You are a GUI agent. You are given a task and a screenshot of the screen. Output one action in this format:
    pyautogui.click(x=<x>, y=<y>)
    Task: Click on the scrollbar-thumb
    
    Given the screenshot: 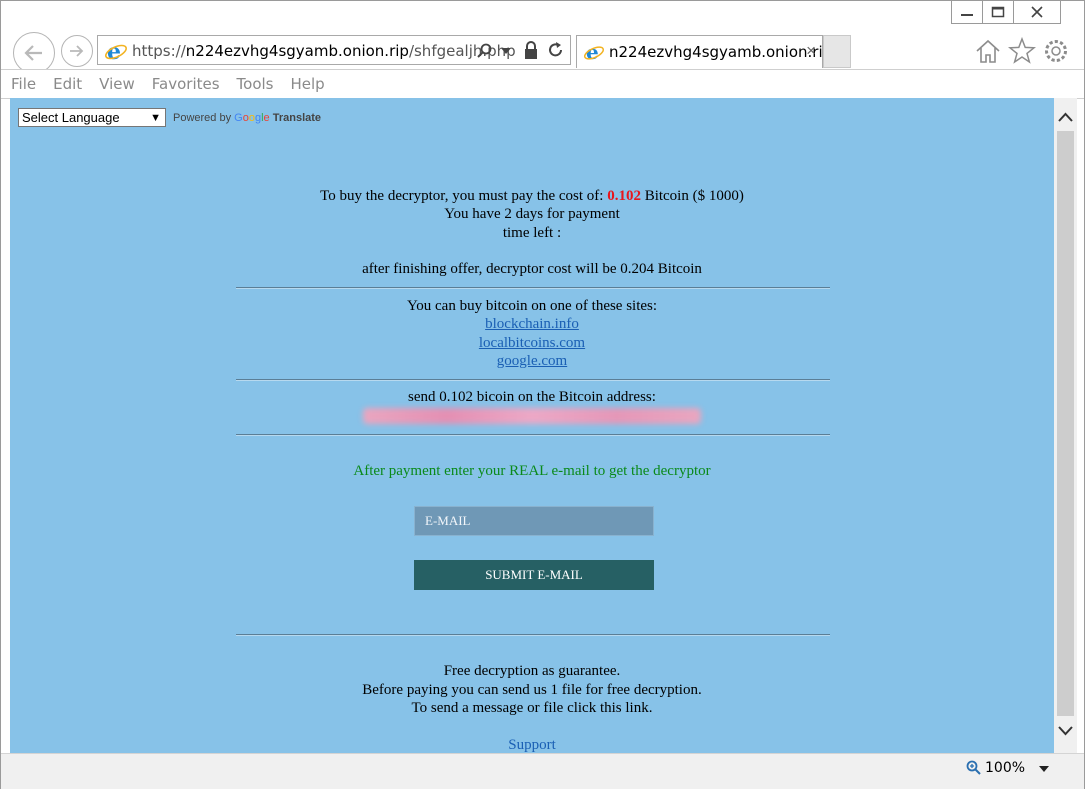 What is the action you would take?
    pyautogui.click(x=1065, y=423)
    